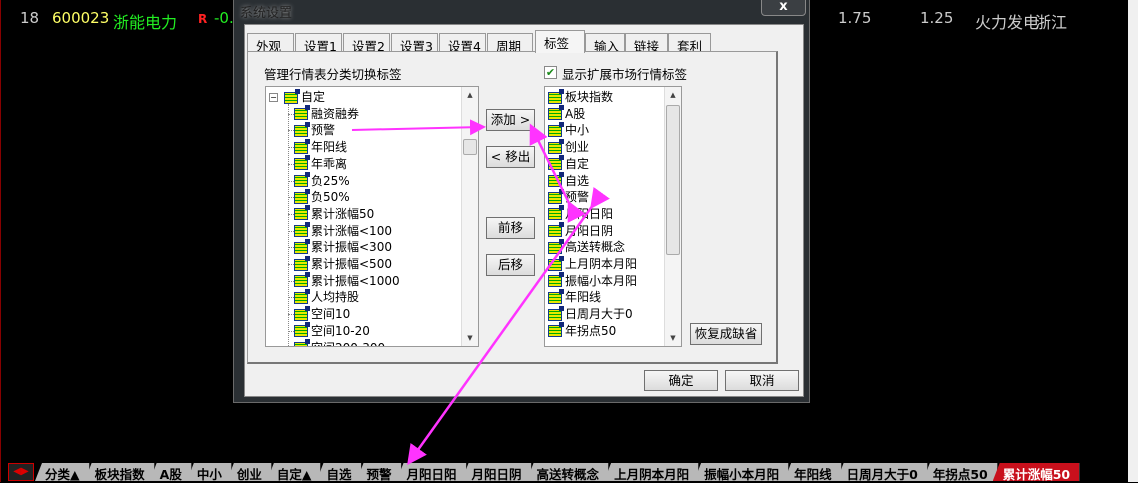 This screenshot has width=1138, height=483. Describe the element at coordinates (568, 472) in the screenshot. I see `bottom-tab-10: 高送转概念` at that location.